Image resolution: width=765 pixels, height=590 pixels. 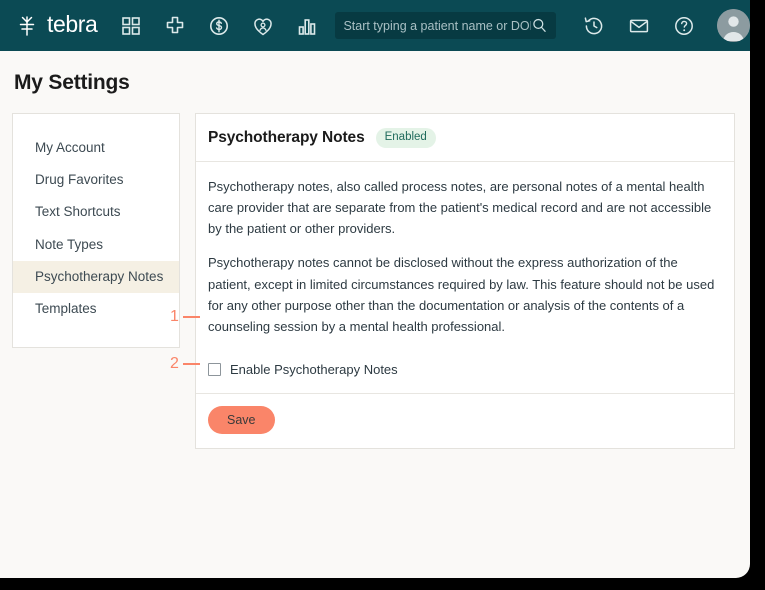 I want to click on sidebar-item-my-account: My Account, so click(x=96, y=148).